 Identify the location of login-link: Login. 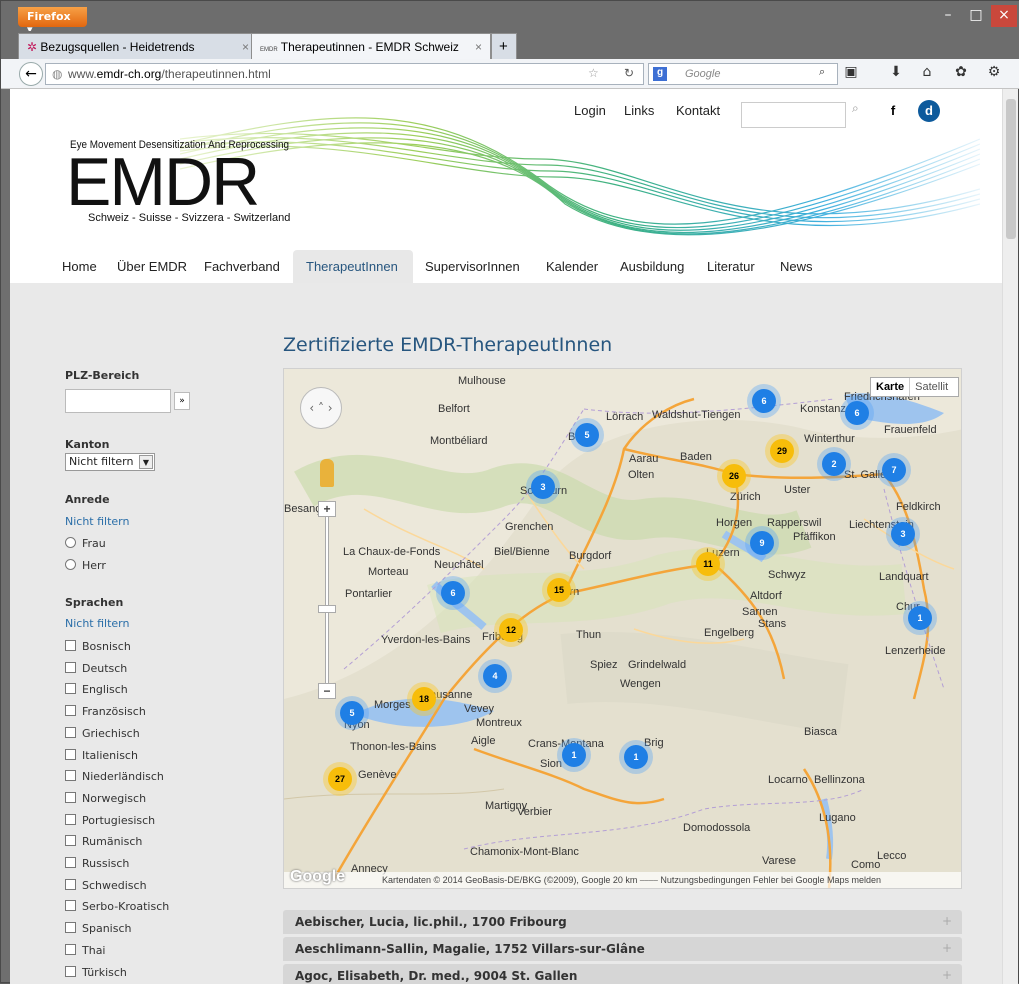
(590, 110).